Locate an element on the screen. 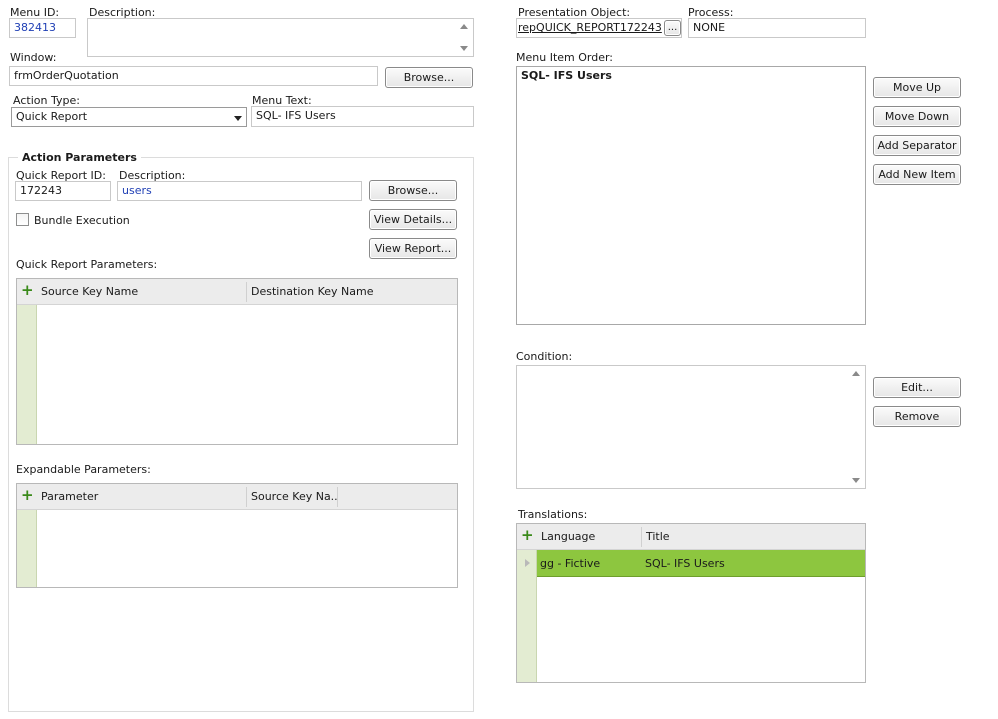 This screenshot has width=998, height=719. process-field: NONE is located at coordinates (777, 28).